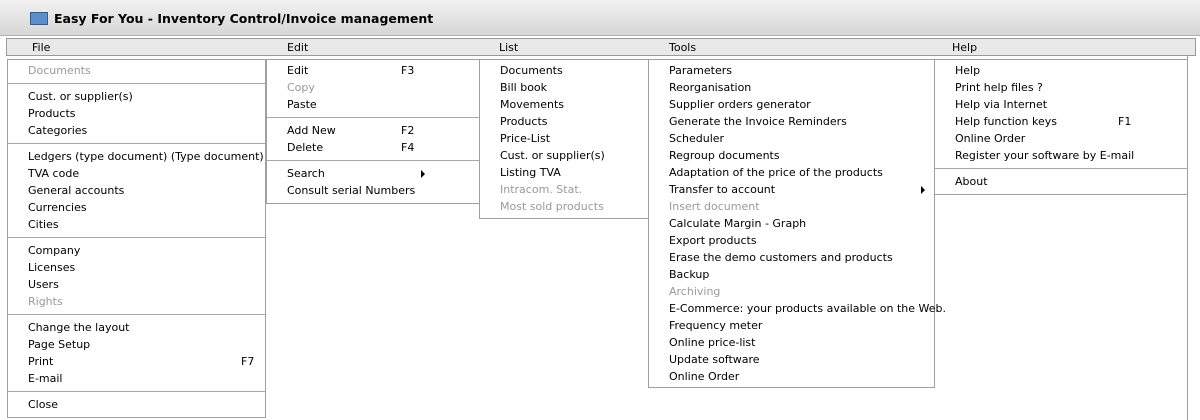 The image size is (1200, 420). I want to click on edit-menu-item-delete: Delete F4, so click(373, 147).